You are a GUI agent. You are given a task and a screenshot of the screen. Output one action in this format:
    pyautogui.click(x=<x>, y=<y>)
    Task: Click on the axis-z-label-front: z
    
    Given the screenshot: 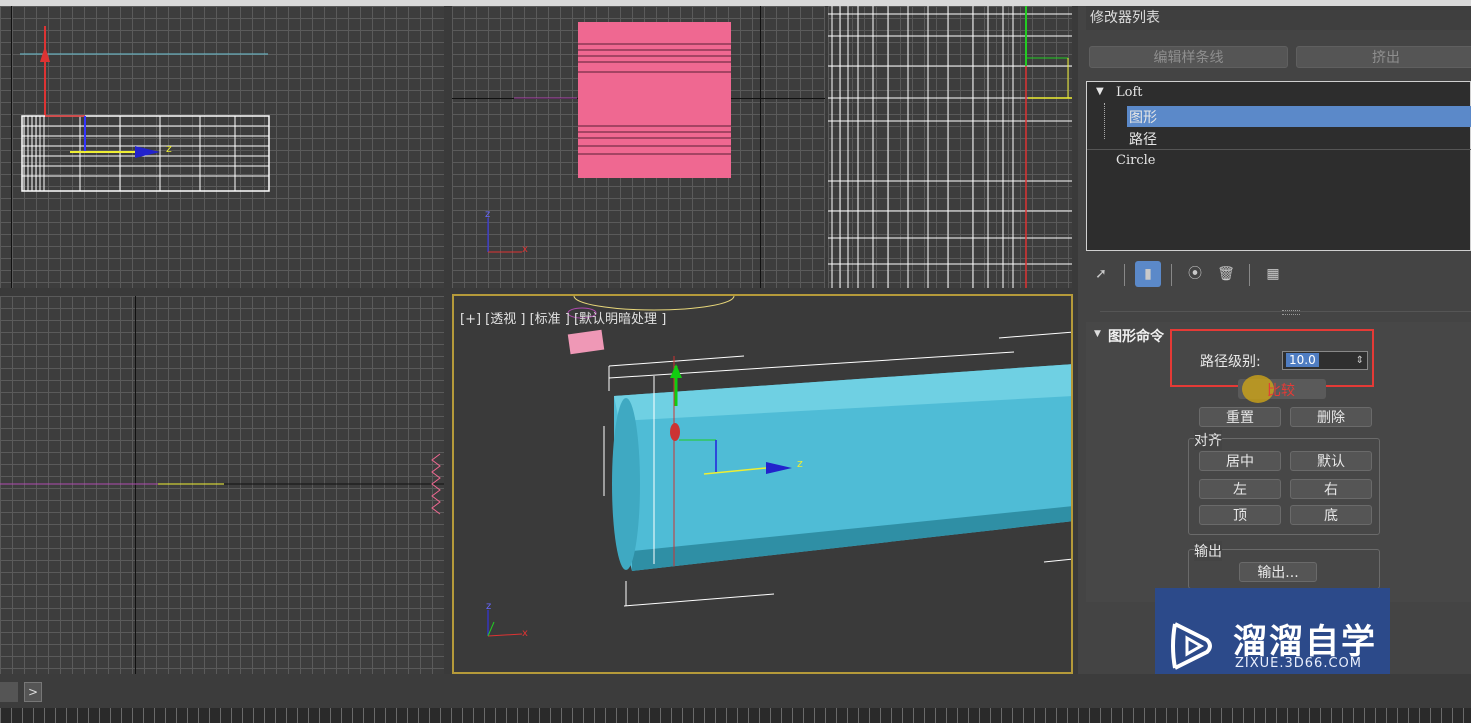 What is the action you would take?
    pyautogui.click(x=488, y=214)
    